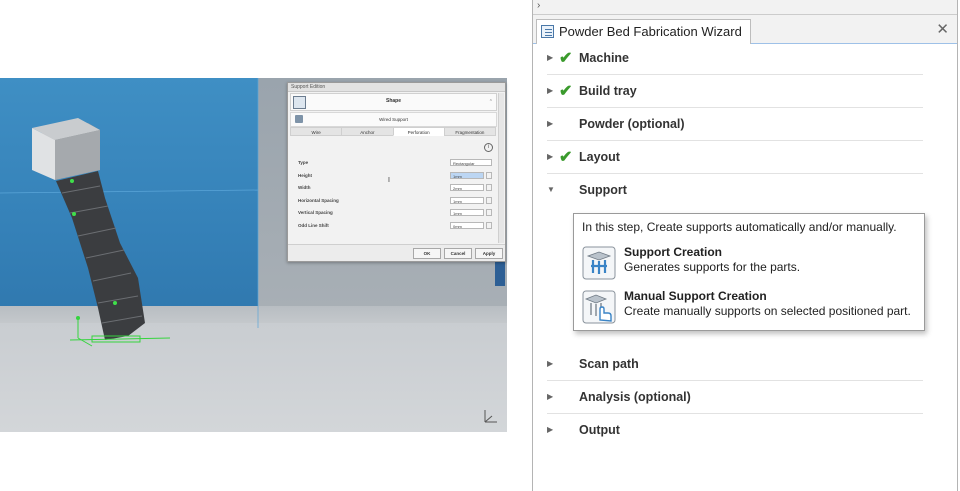  Describe the element at coordinates (745, 365) in the screenshot. I see `step-scan-path: ▶ Scan path` at that location.